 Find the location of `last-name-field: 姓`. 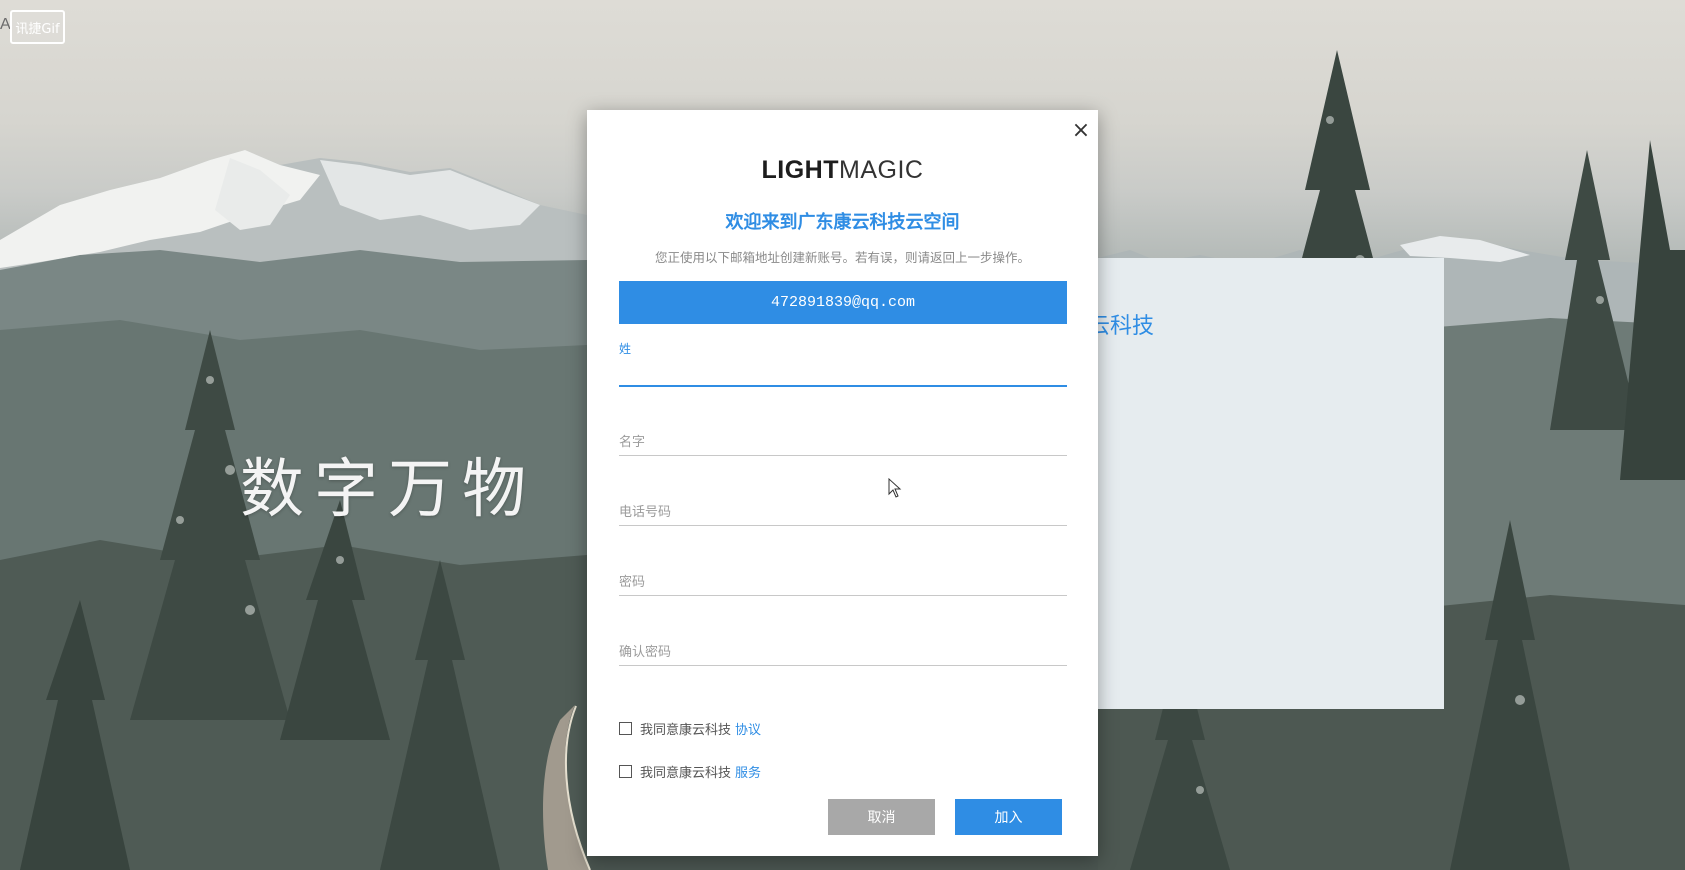

last-name-field: 姓 is located at coordinates (843, 364).